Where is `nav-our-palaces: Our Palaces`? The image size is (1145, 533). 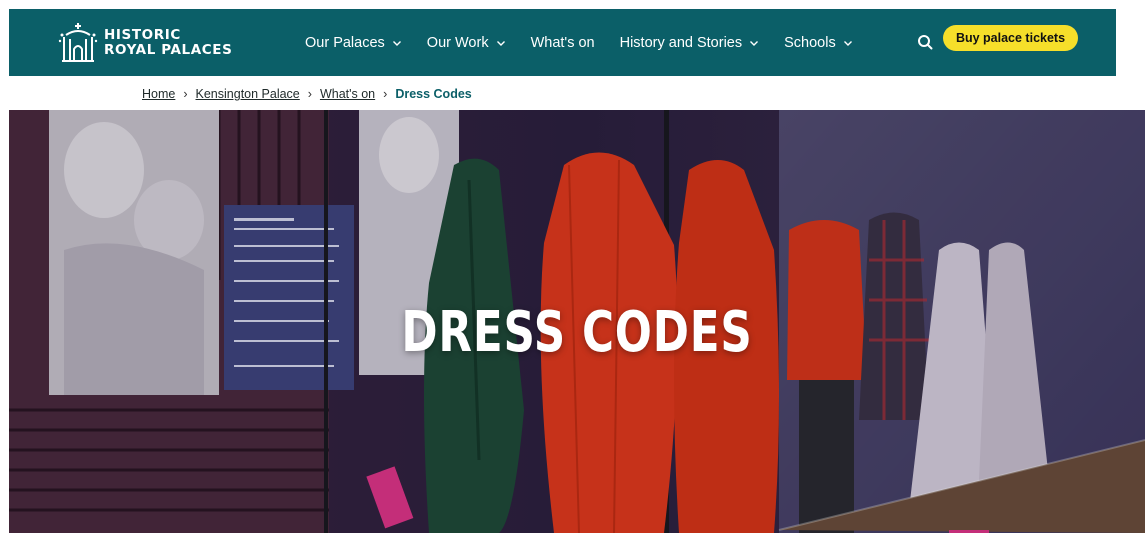 nav-our-palaces: Our Palaces is located at coordinates (353, 43).